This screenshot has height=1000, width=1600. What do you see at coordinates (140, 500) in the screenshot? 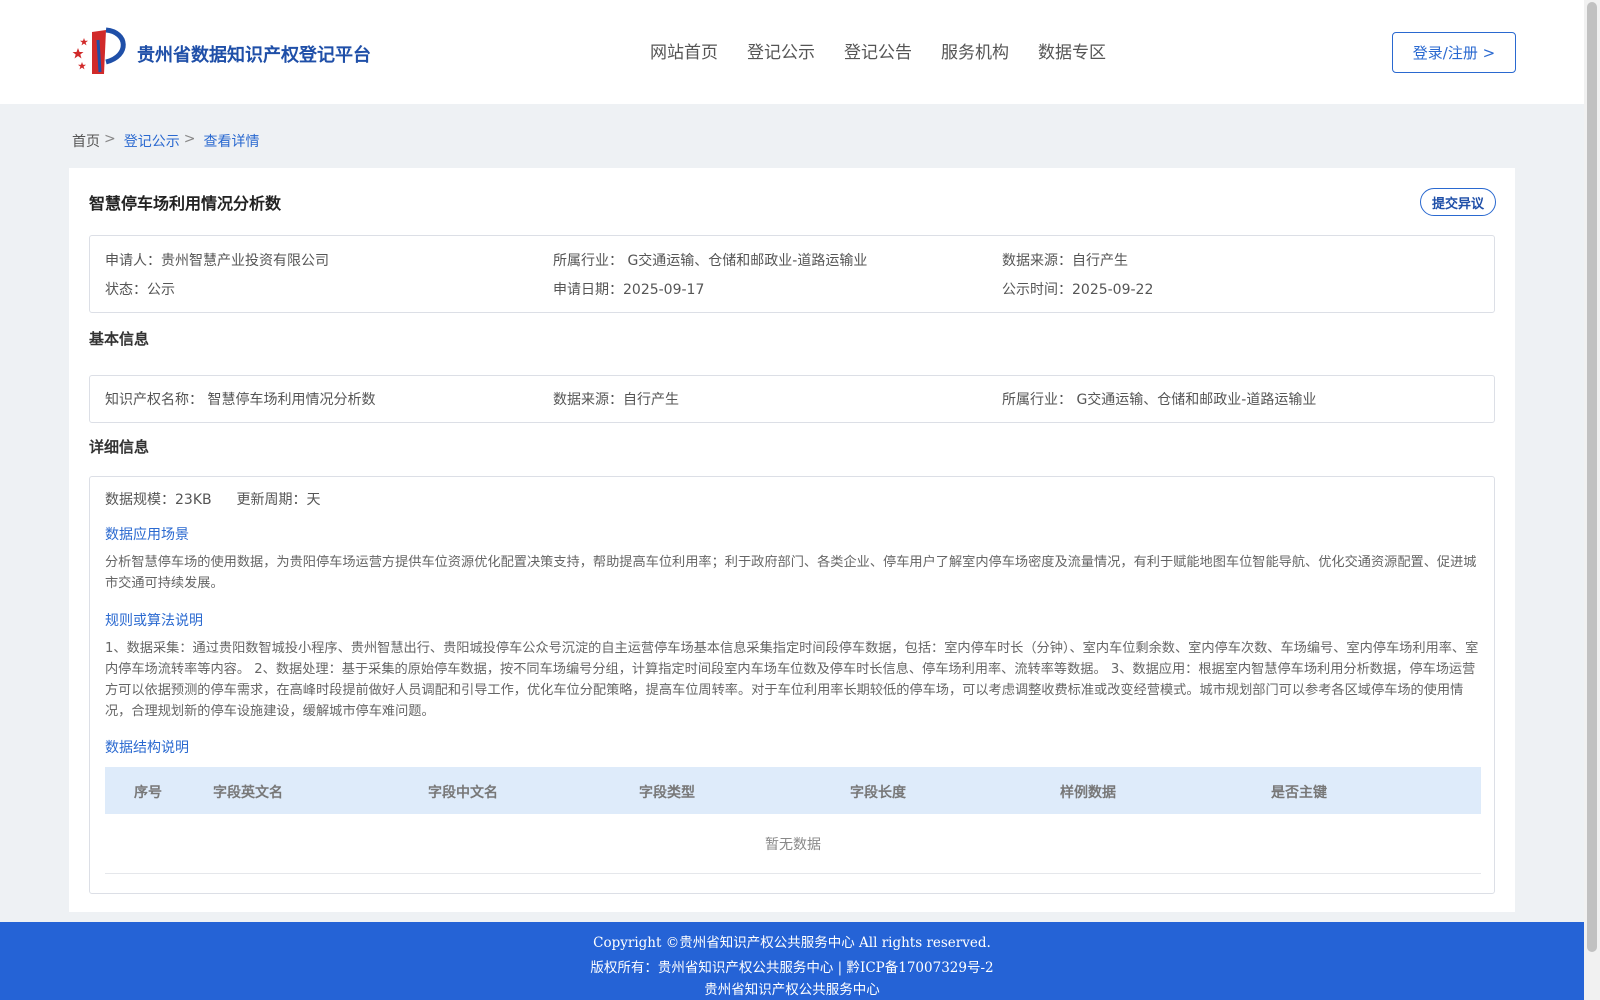
I see `data-scale-label: 数据规模：` at bounding box center [140, 500].